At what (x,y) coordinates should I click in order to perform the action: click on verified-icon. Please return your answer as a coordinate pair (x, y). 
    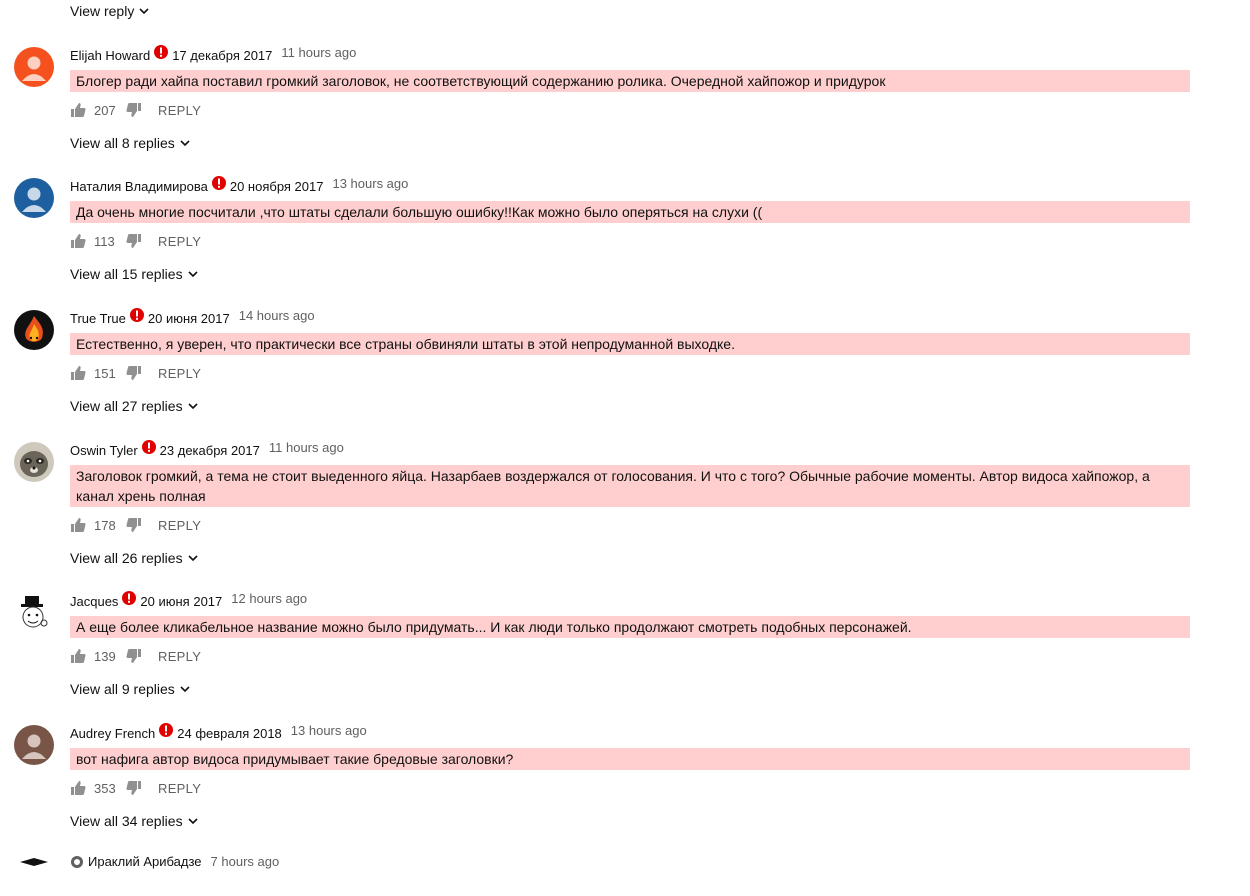
    Looking at the image, I should click on (77, 861).